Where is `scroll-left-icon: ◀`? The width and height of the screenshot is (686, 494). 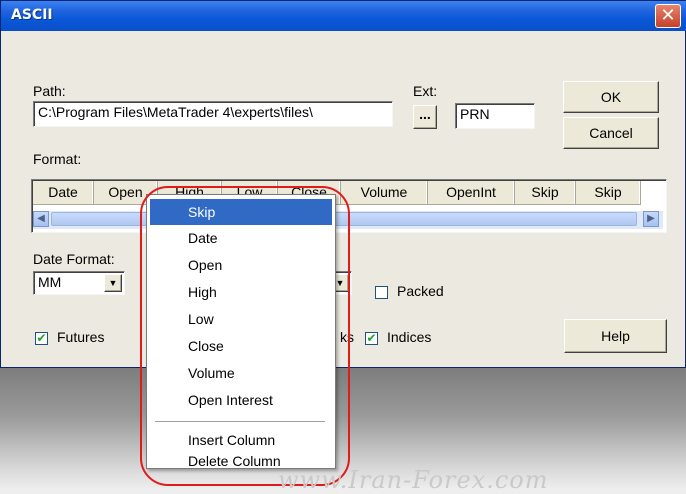
scroll-left-icon: ◀ is located at coordinates (41, 219).